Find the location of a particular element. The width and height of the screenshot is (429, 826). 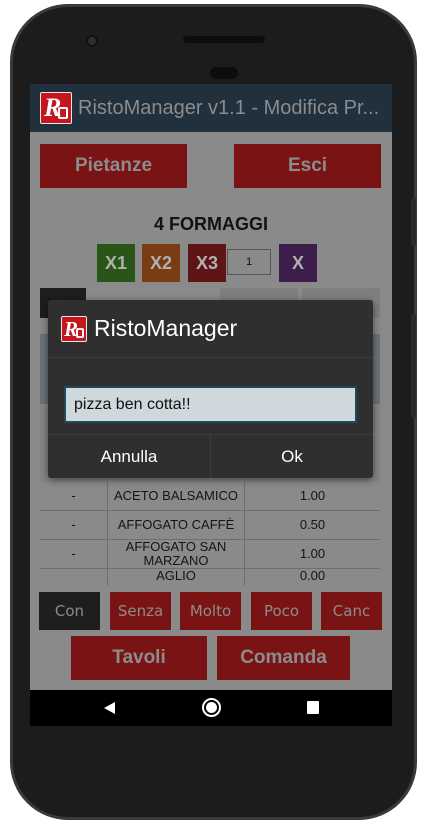

comanda-button: Comanda is located at coordinates (283, 658).